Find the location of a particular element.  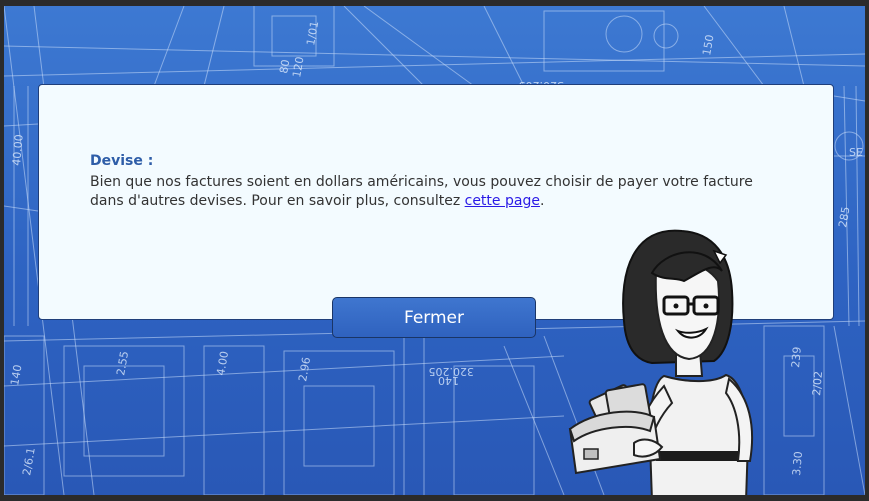

blueprint-label: SE is located at coordinates (856, 152).